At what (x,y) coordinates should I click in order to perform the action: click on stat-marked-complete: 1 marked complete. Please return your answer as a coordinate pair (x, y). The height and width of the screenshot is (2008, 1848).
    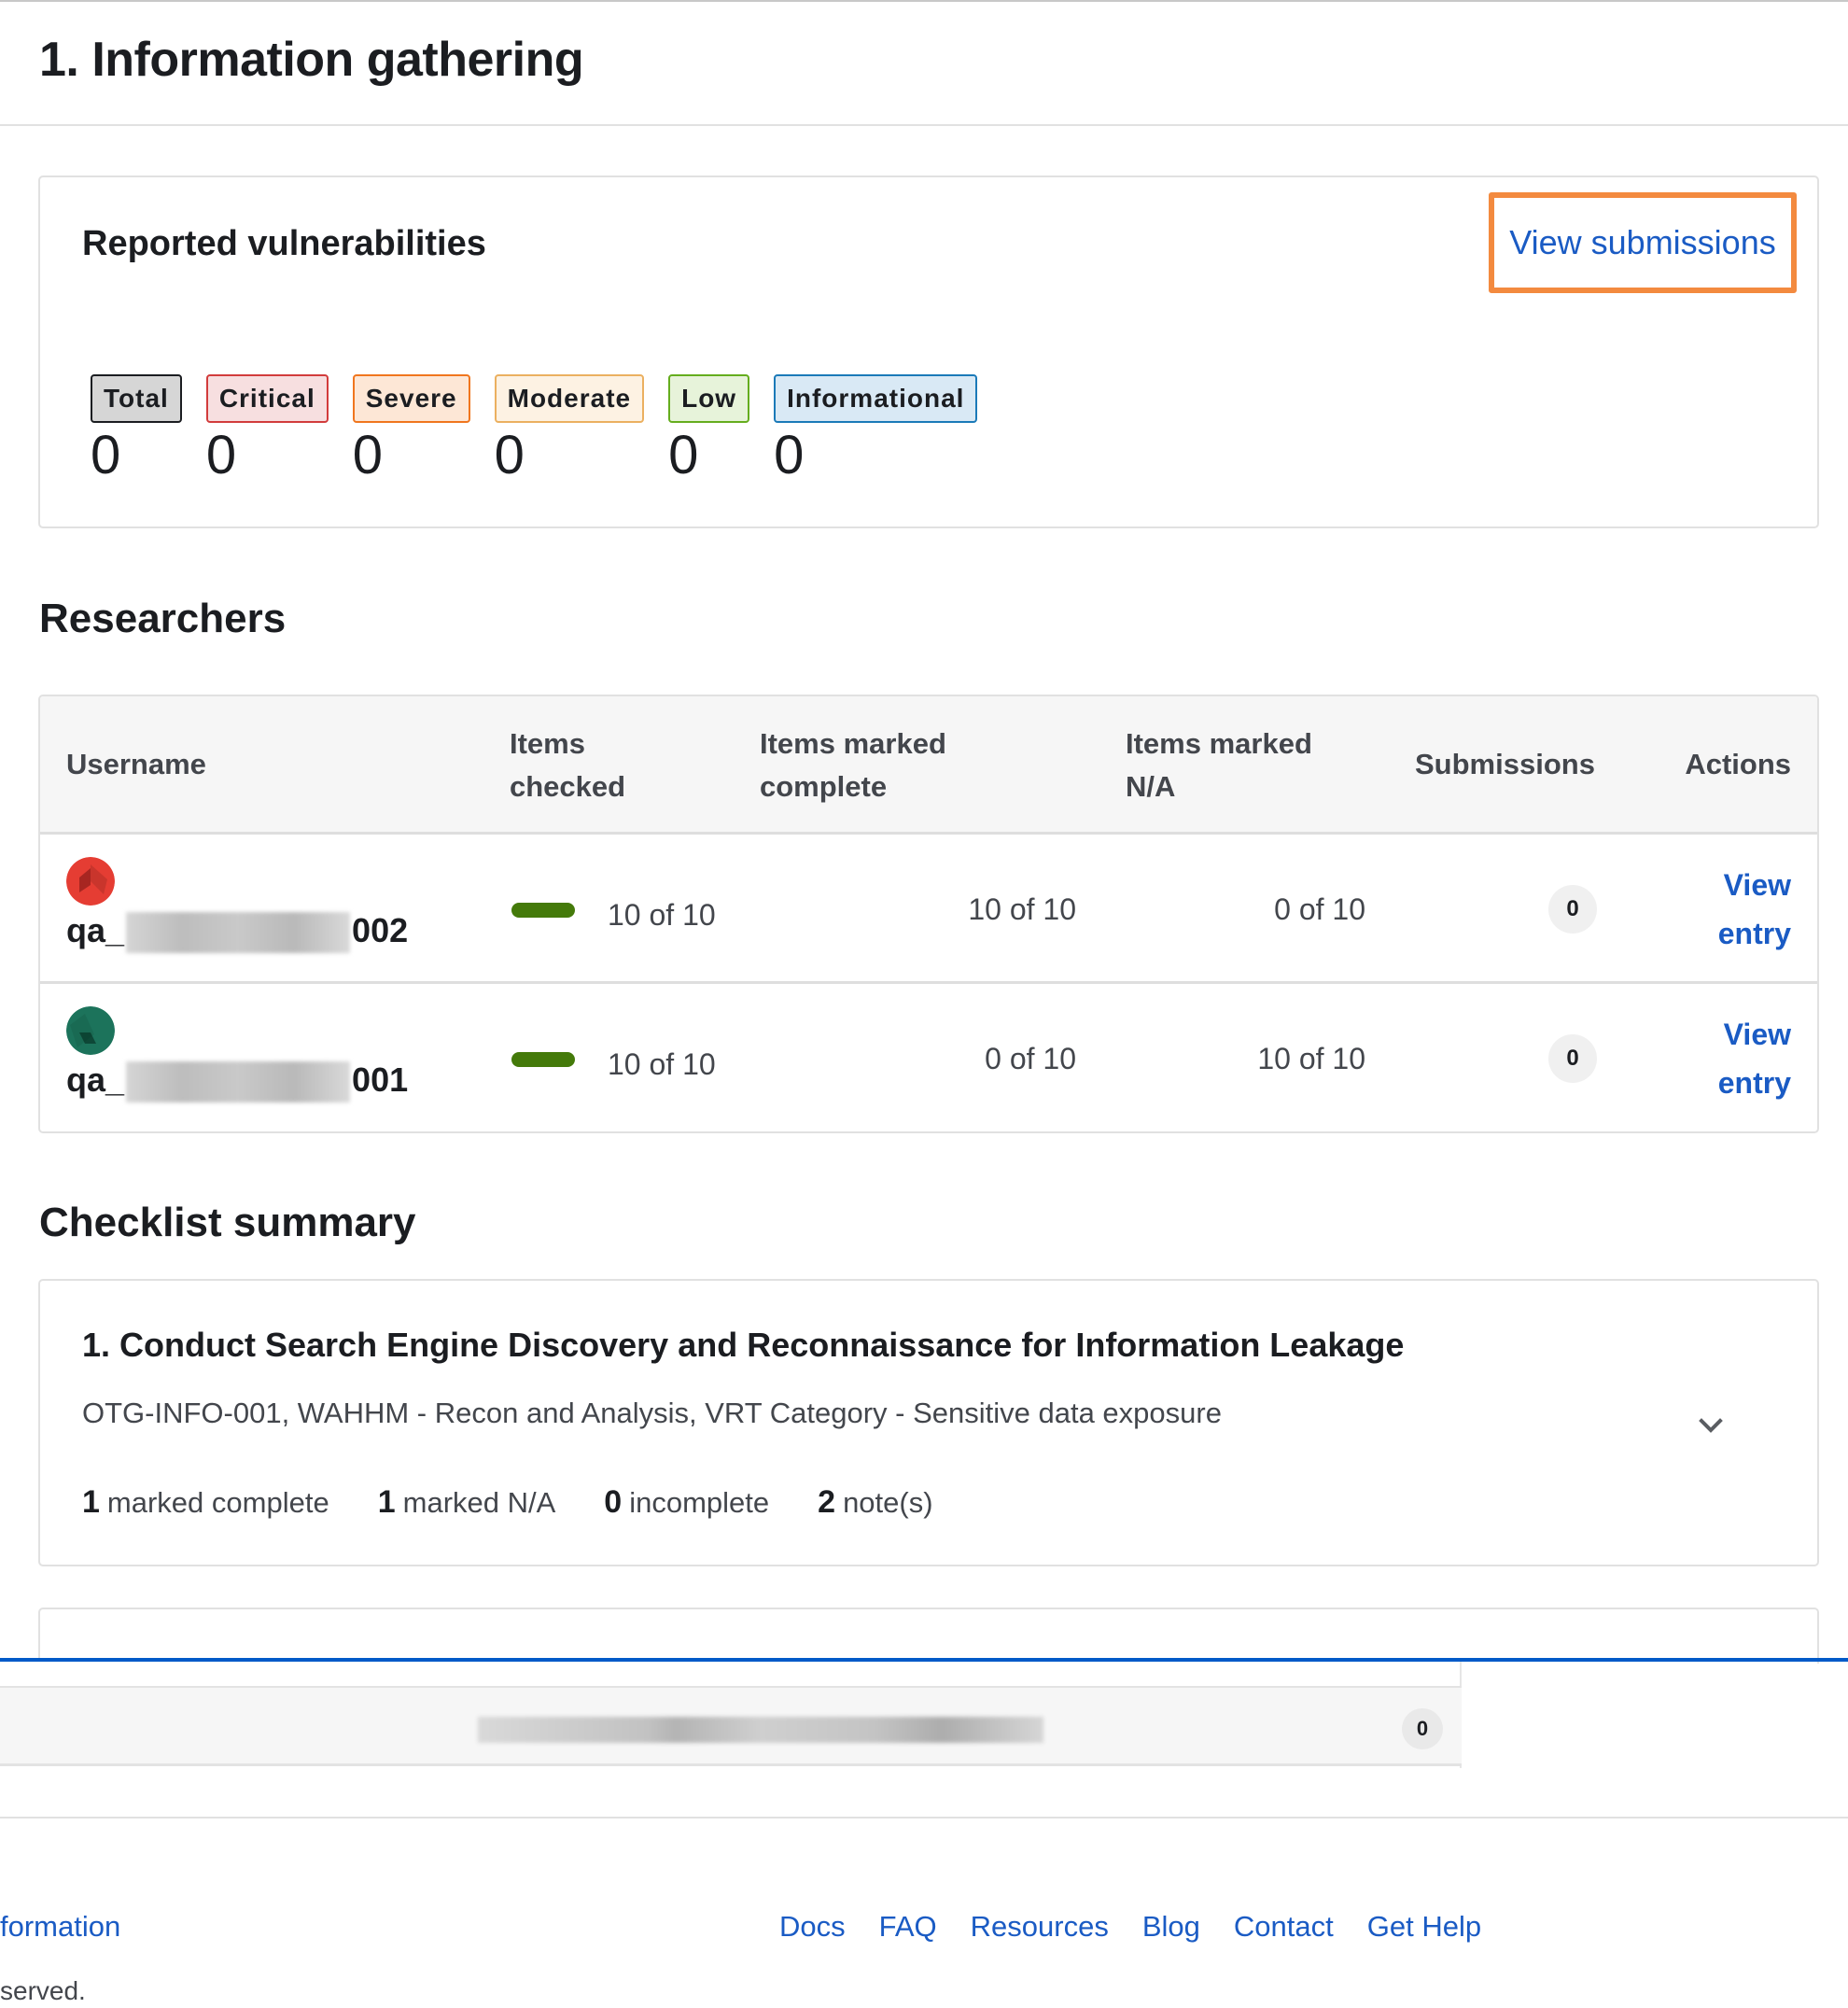
    Looking at the image, I should click on (205, 1502).